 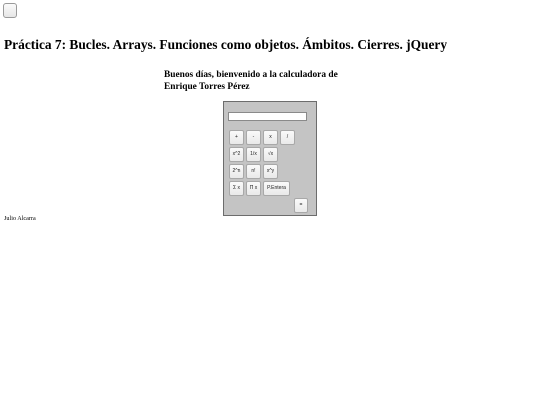 What do you see at coordinates (236, 137) in the screenshot?
I see `add-button: +` at bounding box center [236, 137].